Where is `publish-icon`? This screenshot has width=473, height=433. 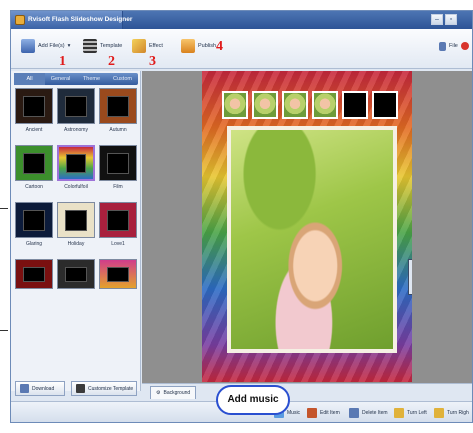
publish-icon is located at coordinates (188, 46).